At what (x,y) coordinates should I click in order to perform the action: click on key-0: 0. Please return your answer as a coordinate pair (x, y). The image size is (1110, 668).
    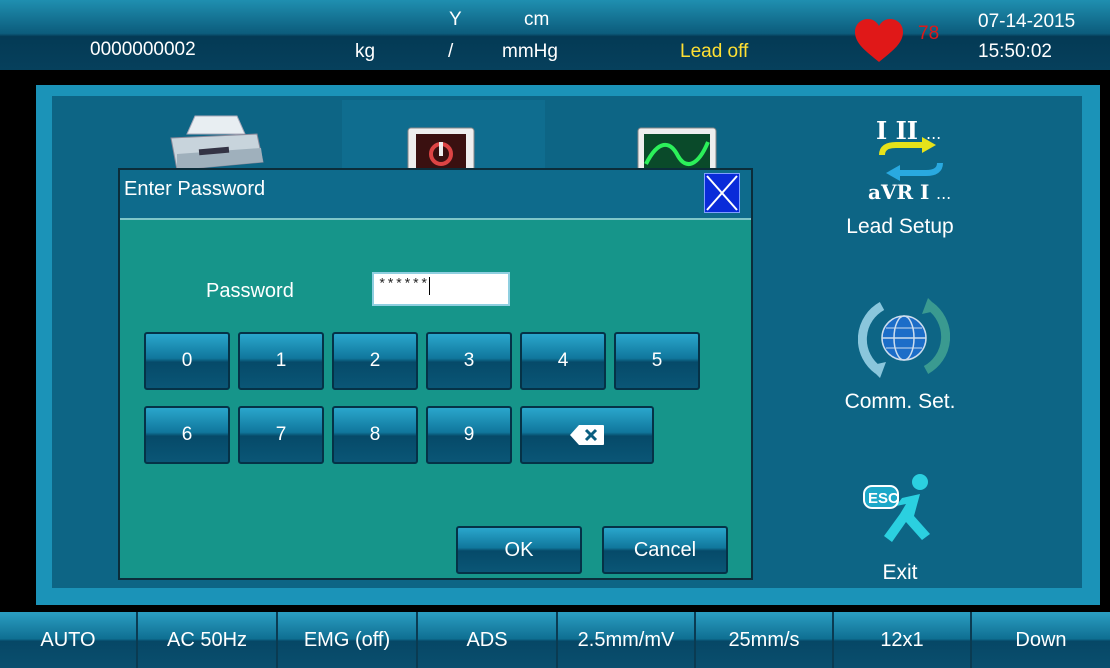
    Looking at the image, I should click on (187, 361).